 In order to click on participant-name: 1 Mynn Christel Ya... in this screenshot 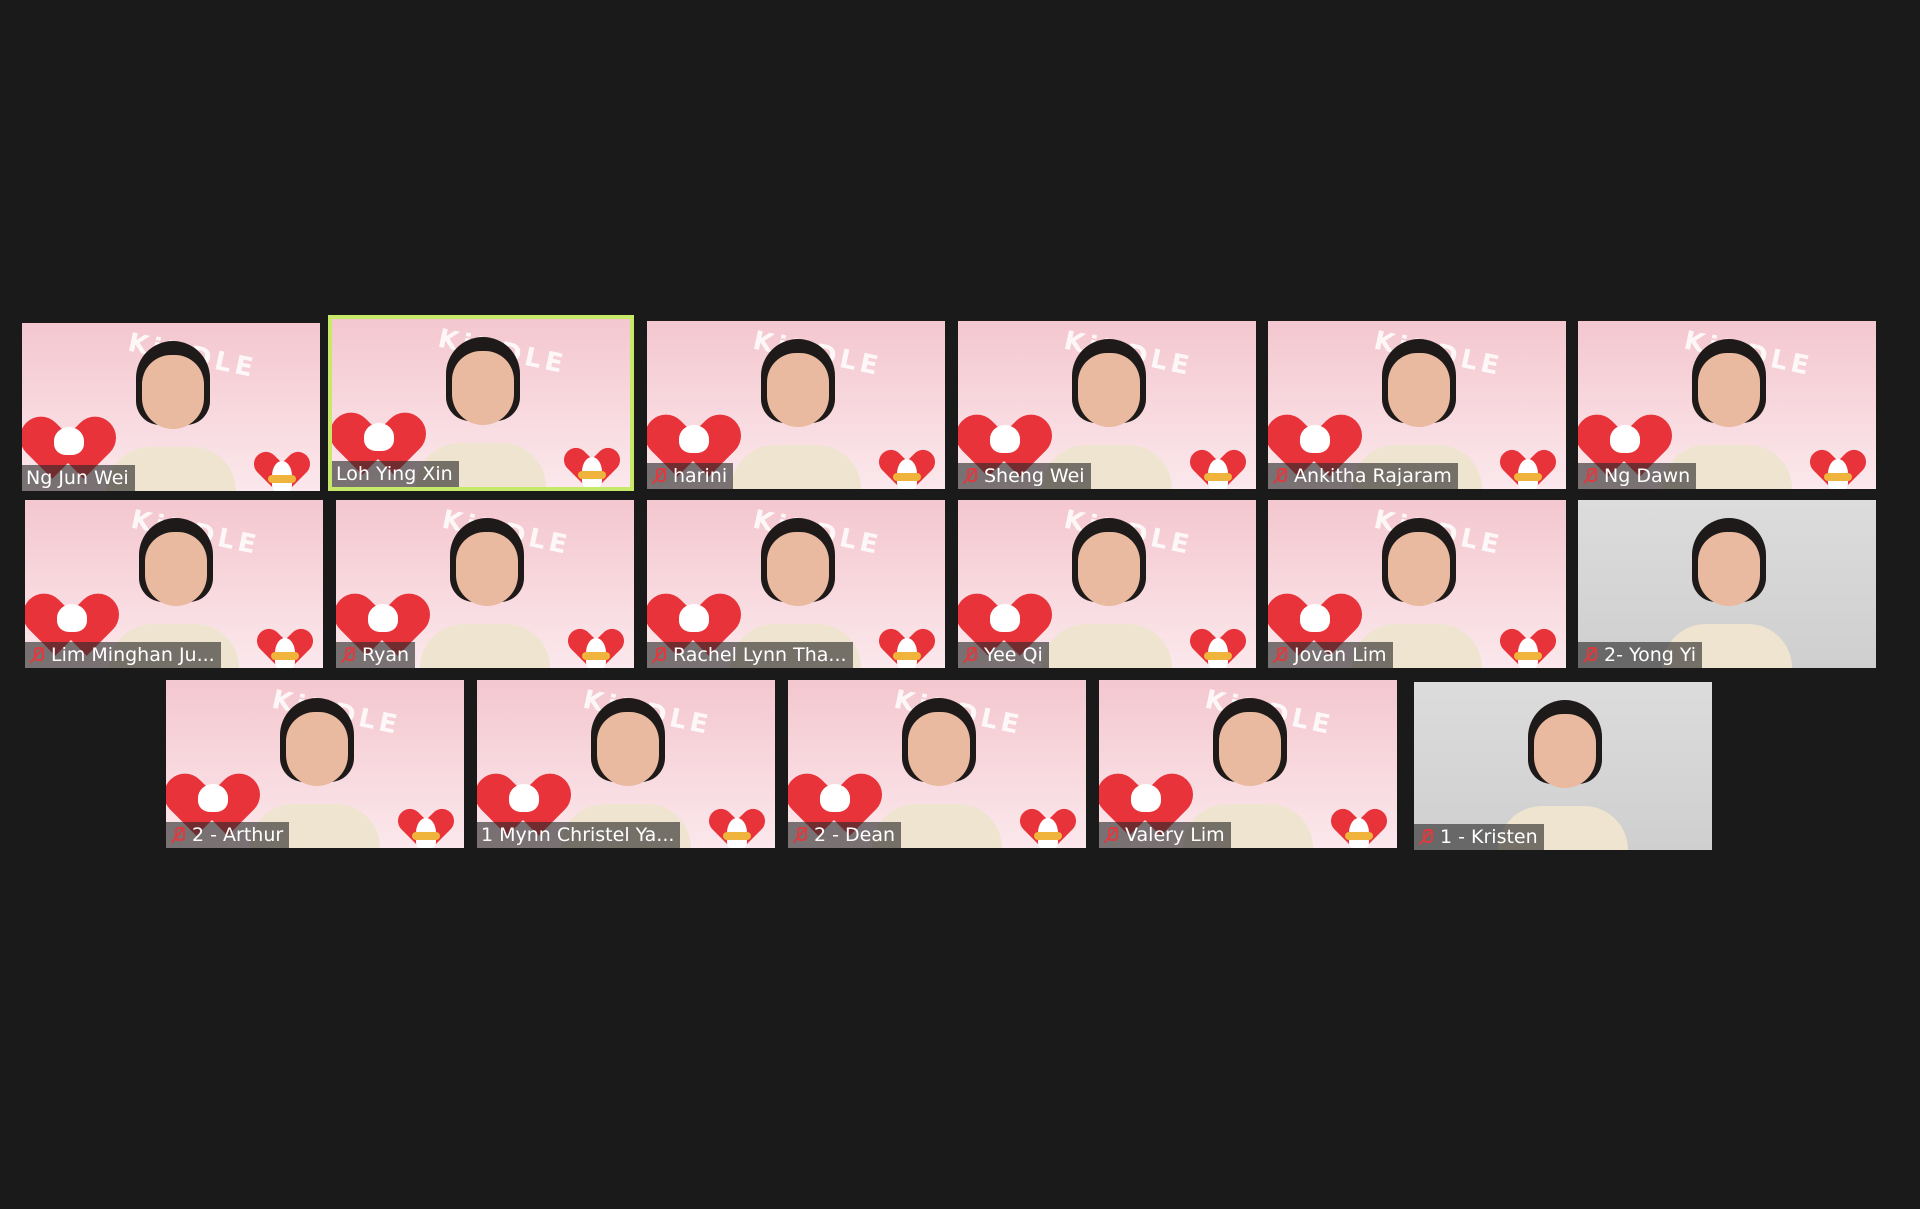, I will do `click(578, 835)`.